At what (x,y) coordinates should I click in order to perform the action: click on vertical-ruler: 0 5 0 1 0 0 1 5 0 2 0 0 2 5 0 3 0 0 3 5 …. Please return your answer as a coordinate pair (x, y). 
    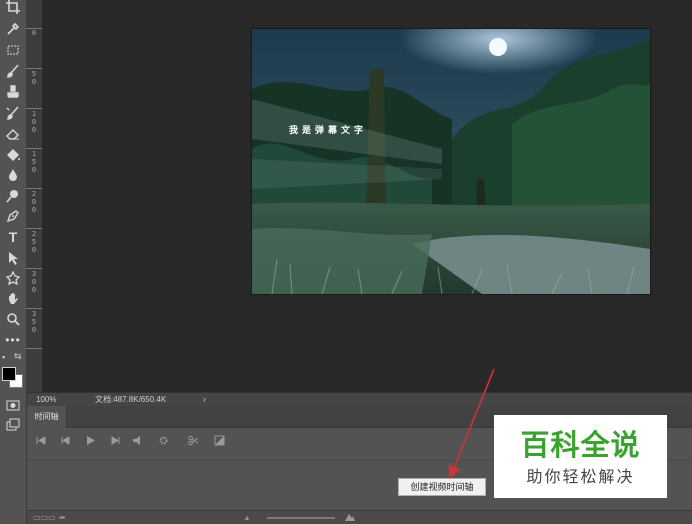
    Looking at the image, I should click on (34, 196).